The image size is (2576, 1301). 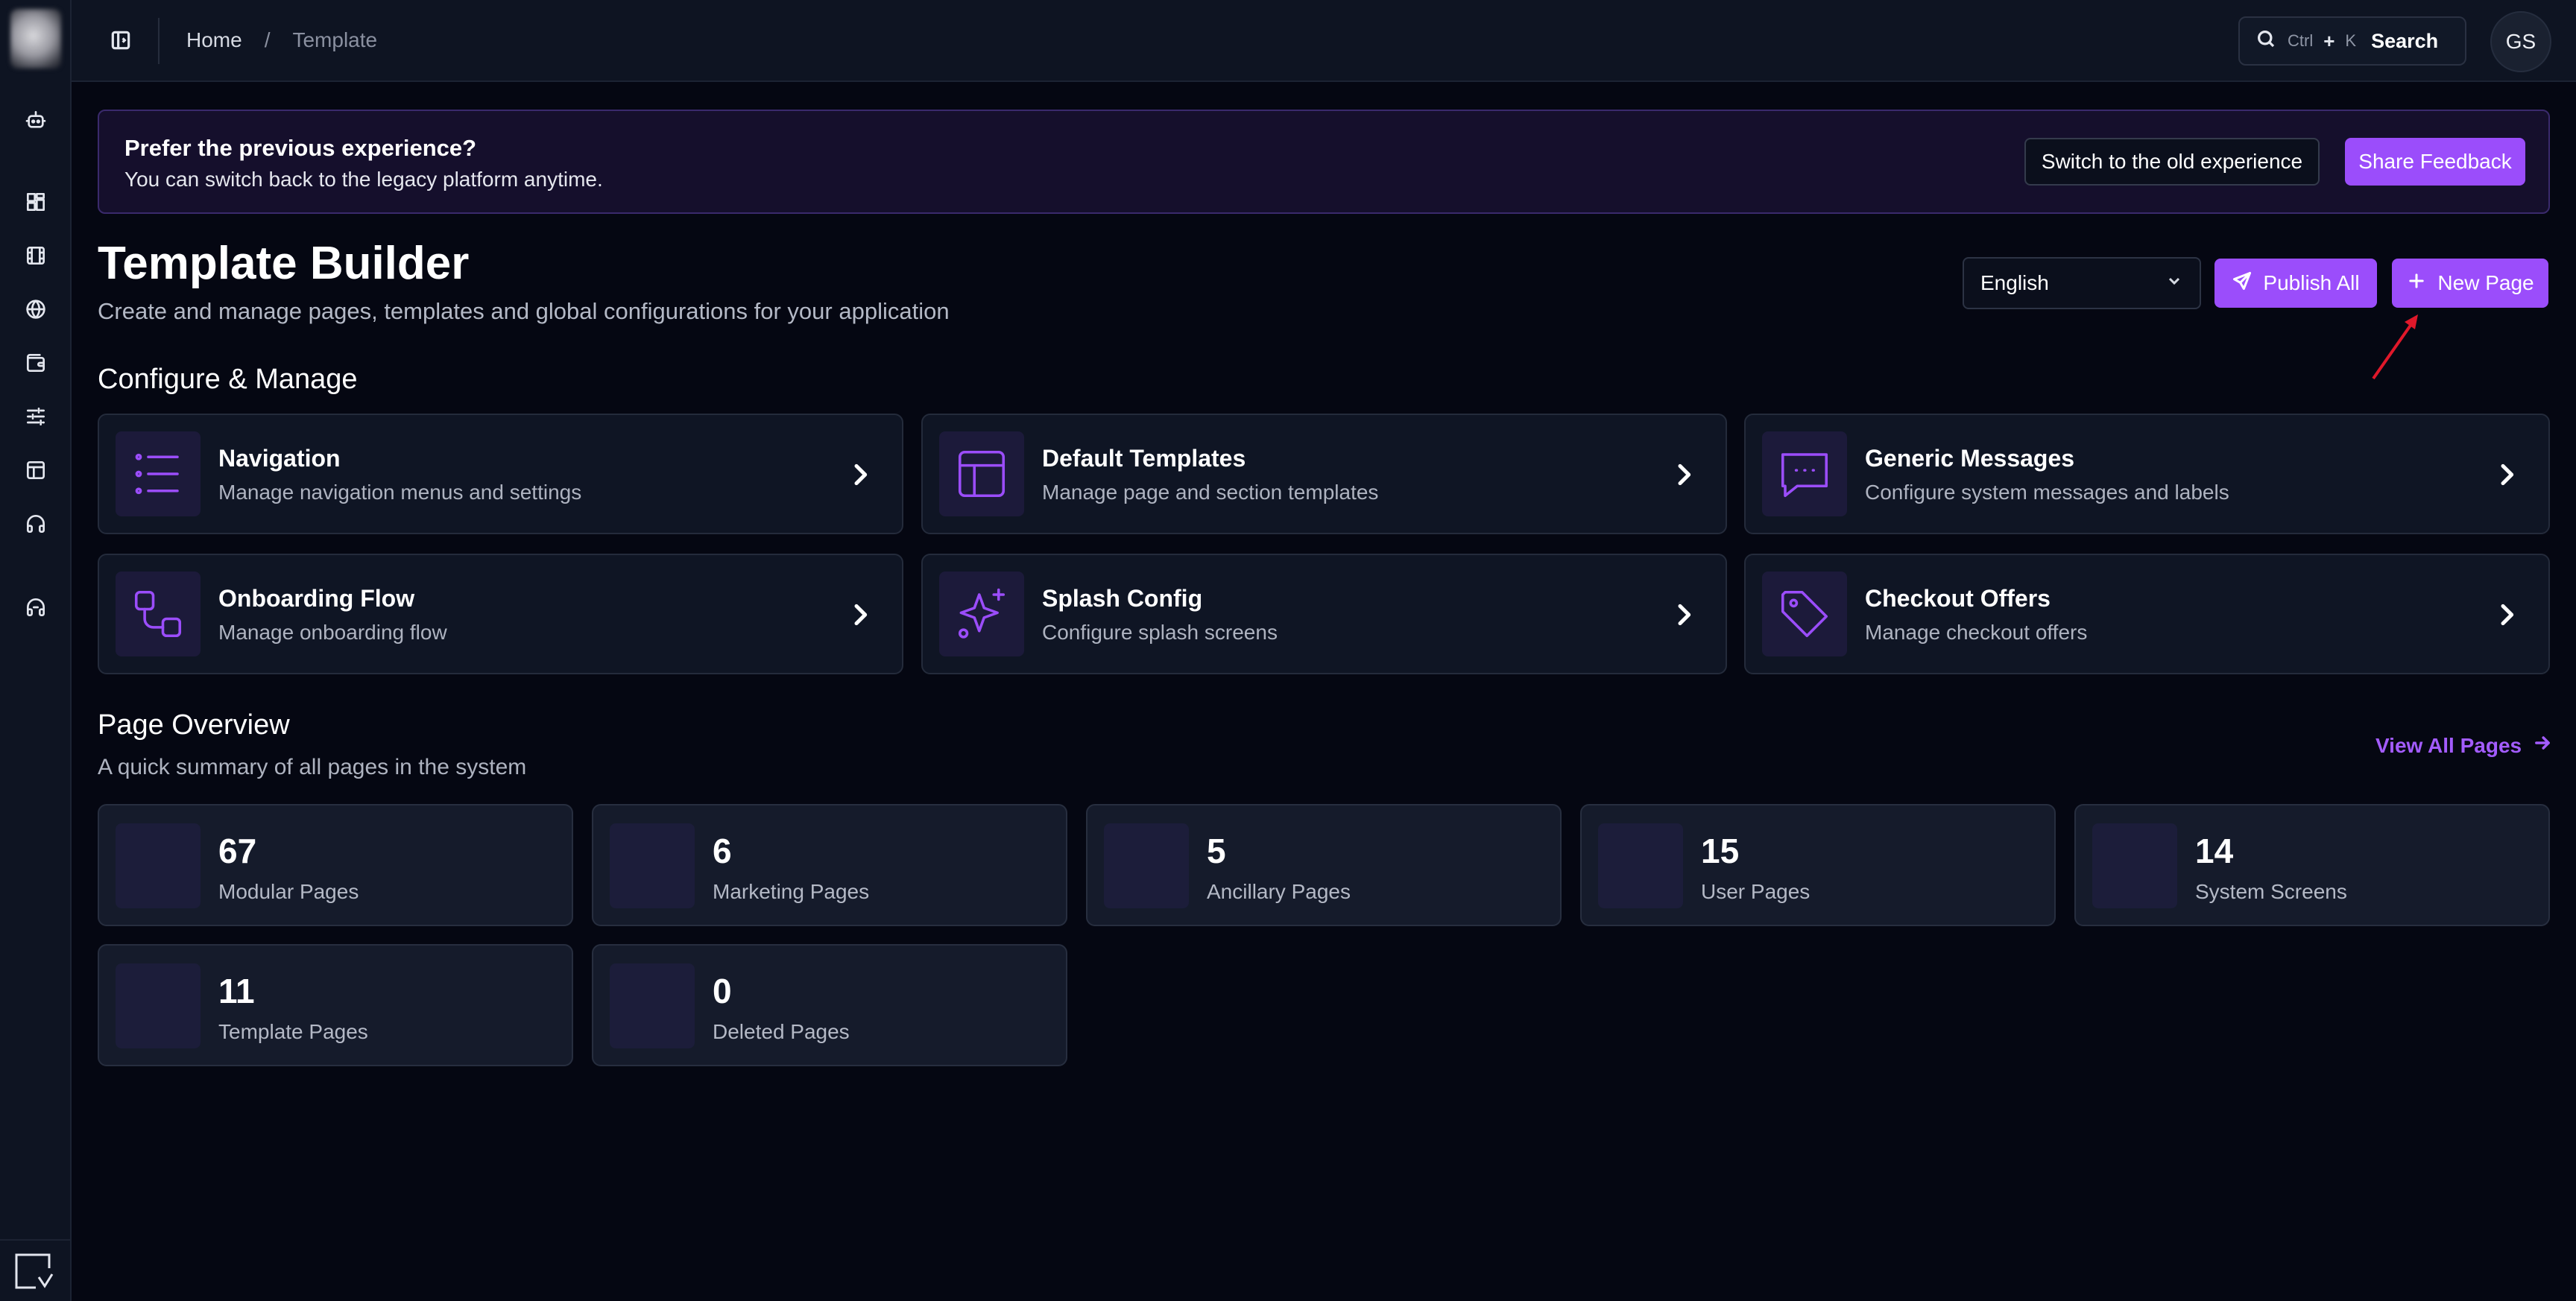 I want to click on stat-card-marketing: 6 Marketing Pages, so click(x=830, y=865).